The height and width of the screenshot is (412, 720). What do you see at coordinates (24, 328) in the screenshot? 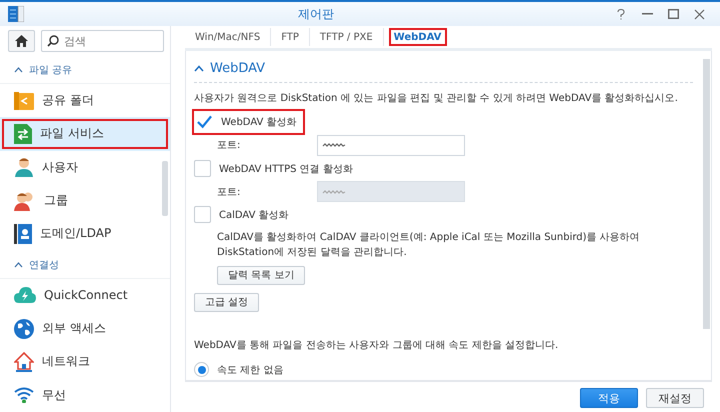
I see `globe-icon` at bounding box center [24, 328].